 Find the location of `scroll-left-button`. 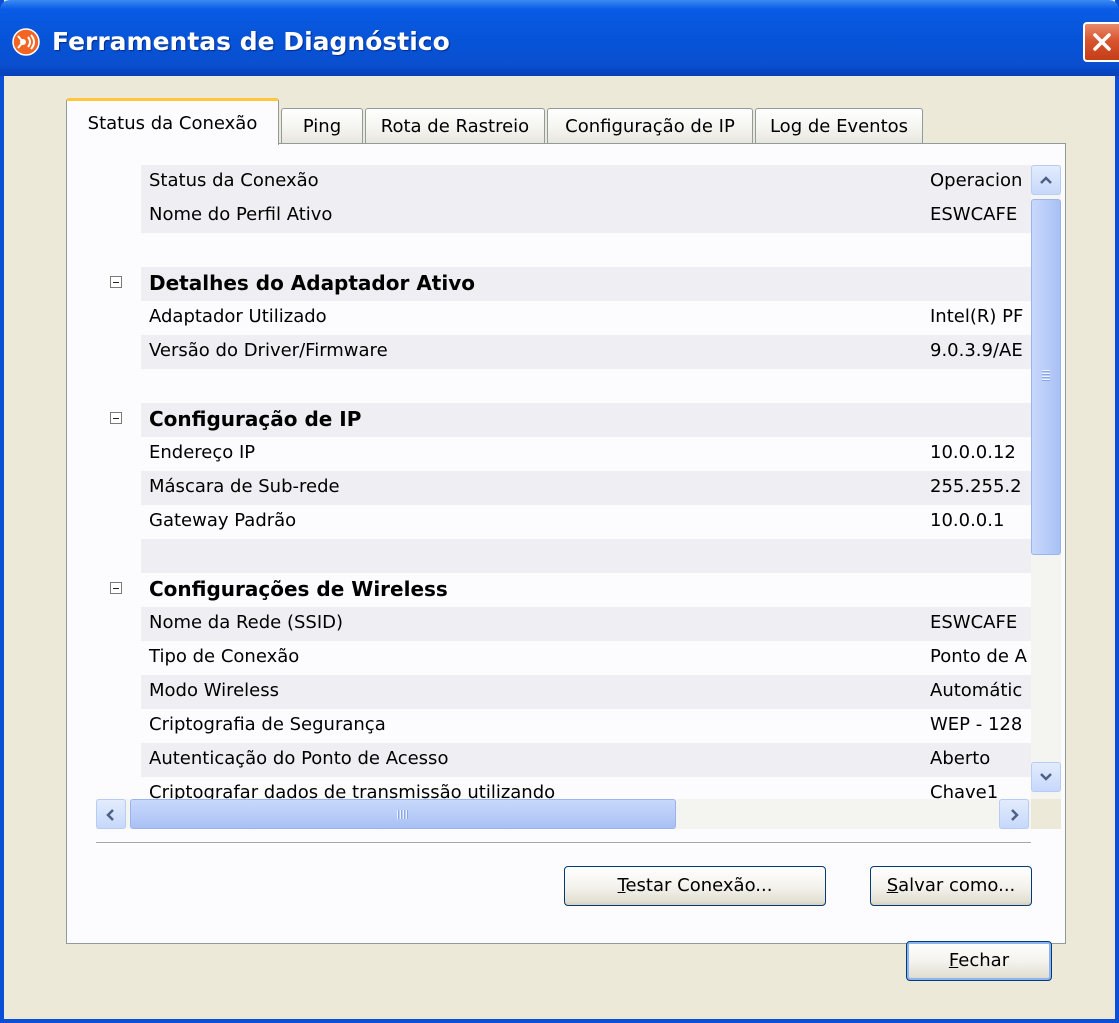

scroll-left-button is located at coordinates (111, 814).